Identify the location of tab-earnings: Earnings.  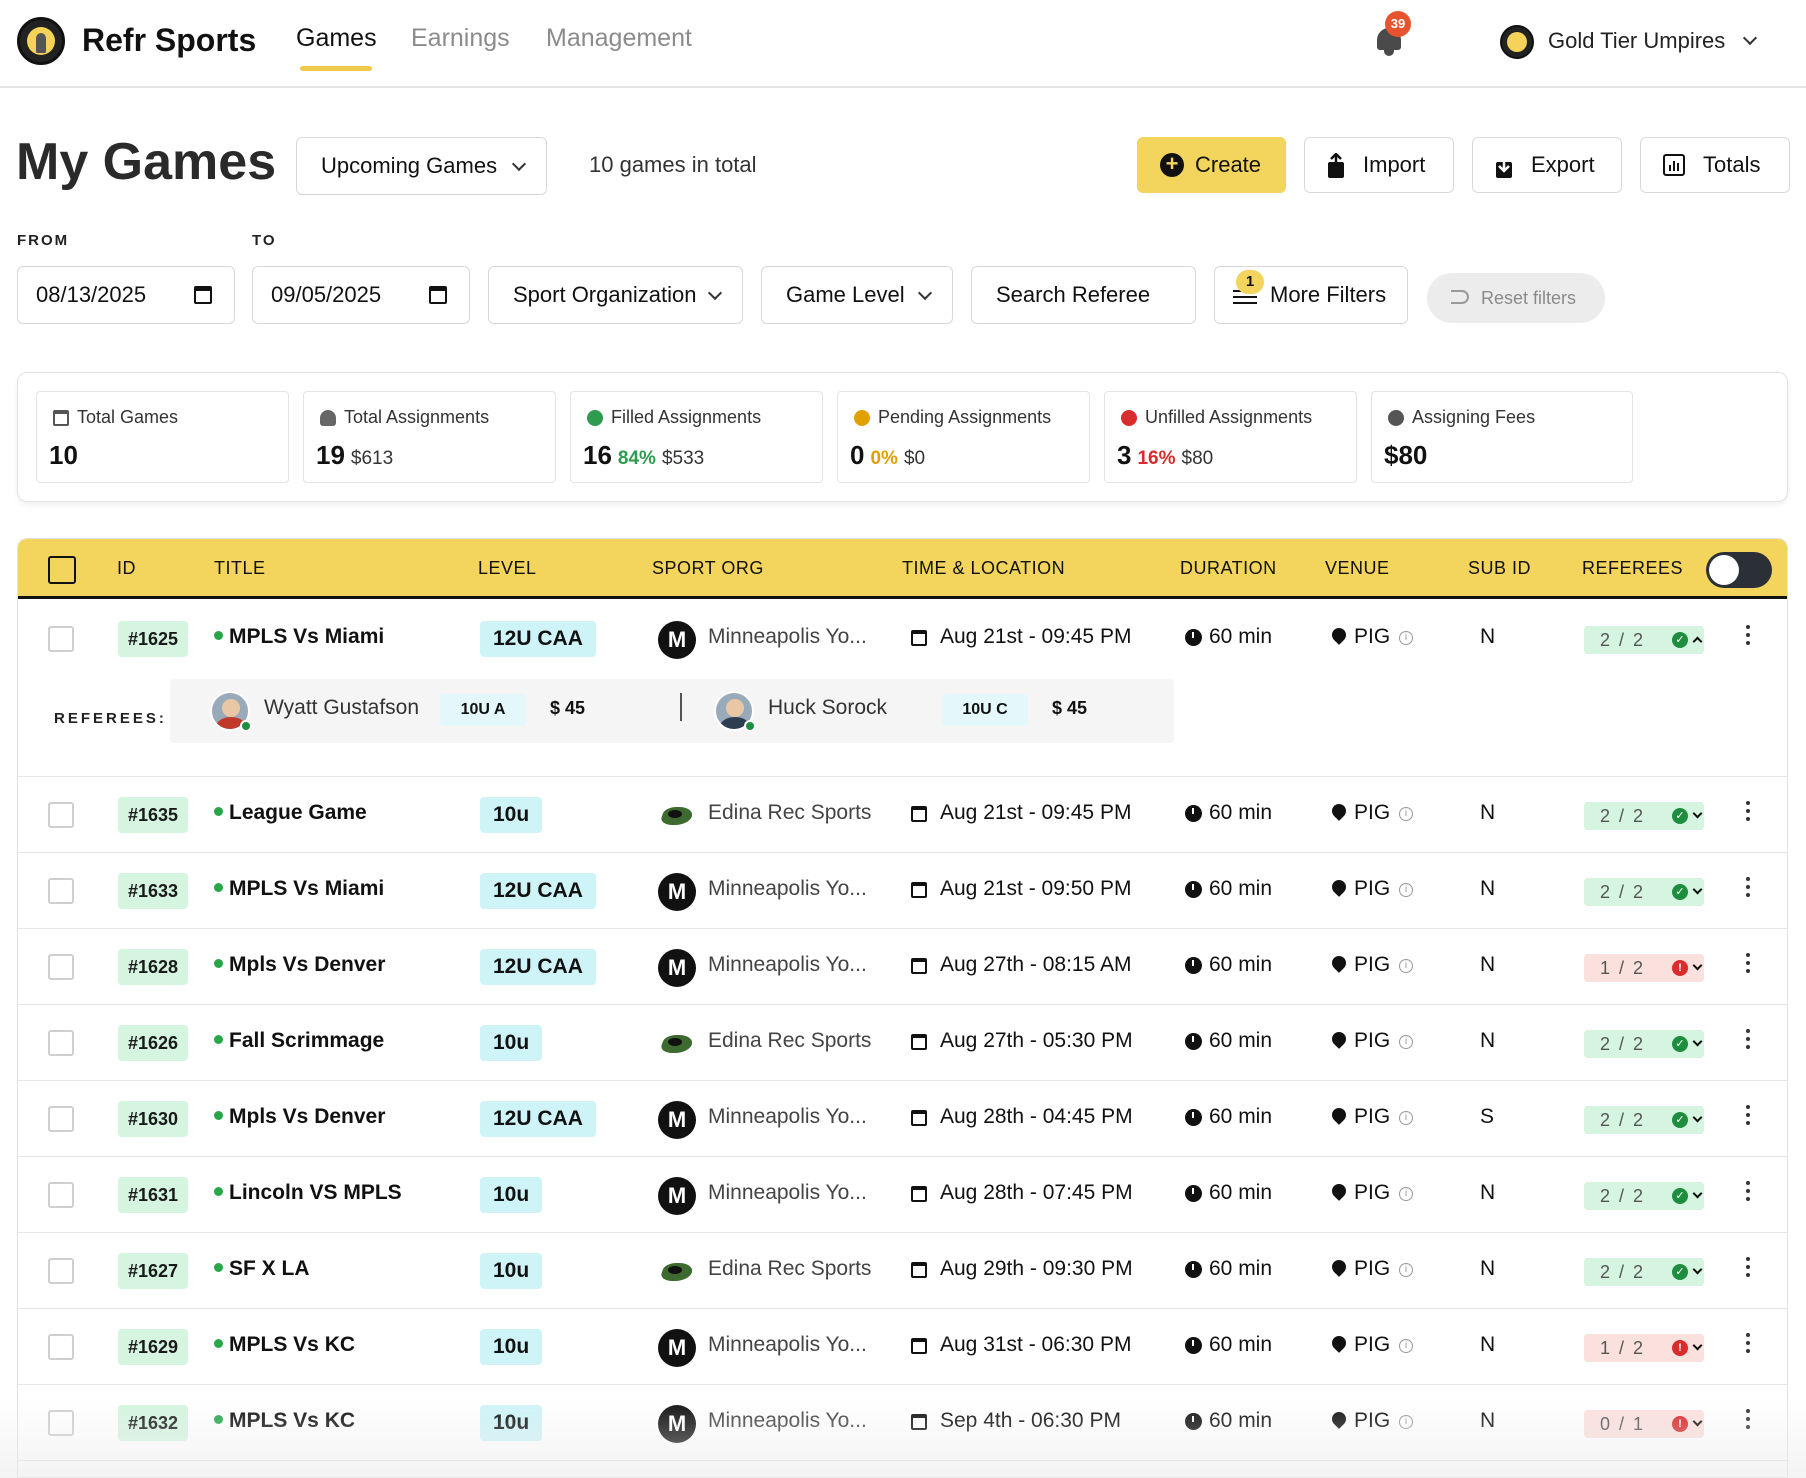
(460, 38).